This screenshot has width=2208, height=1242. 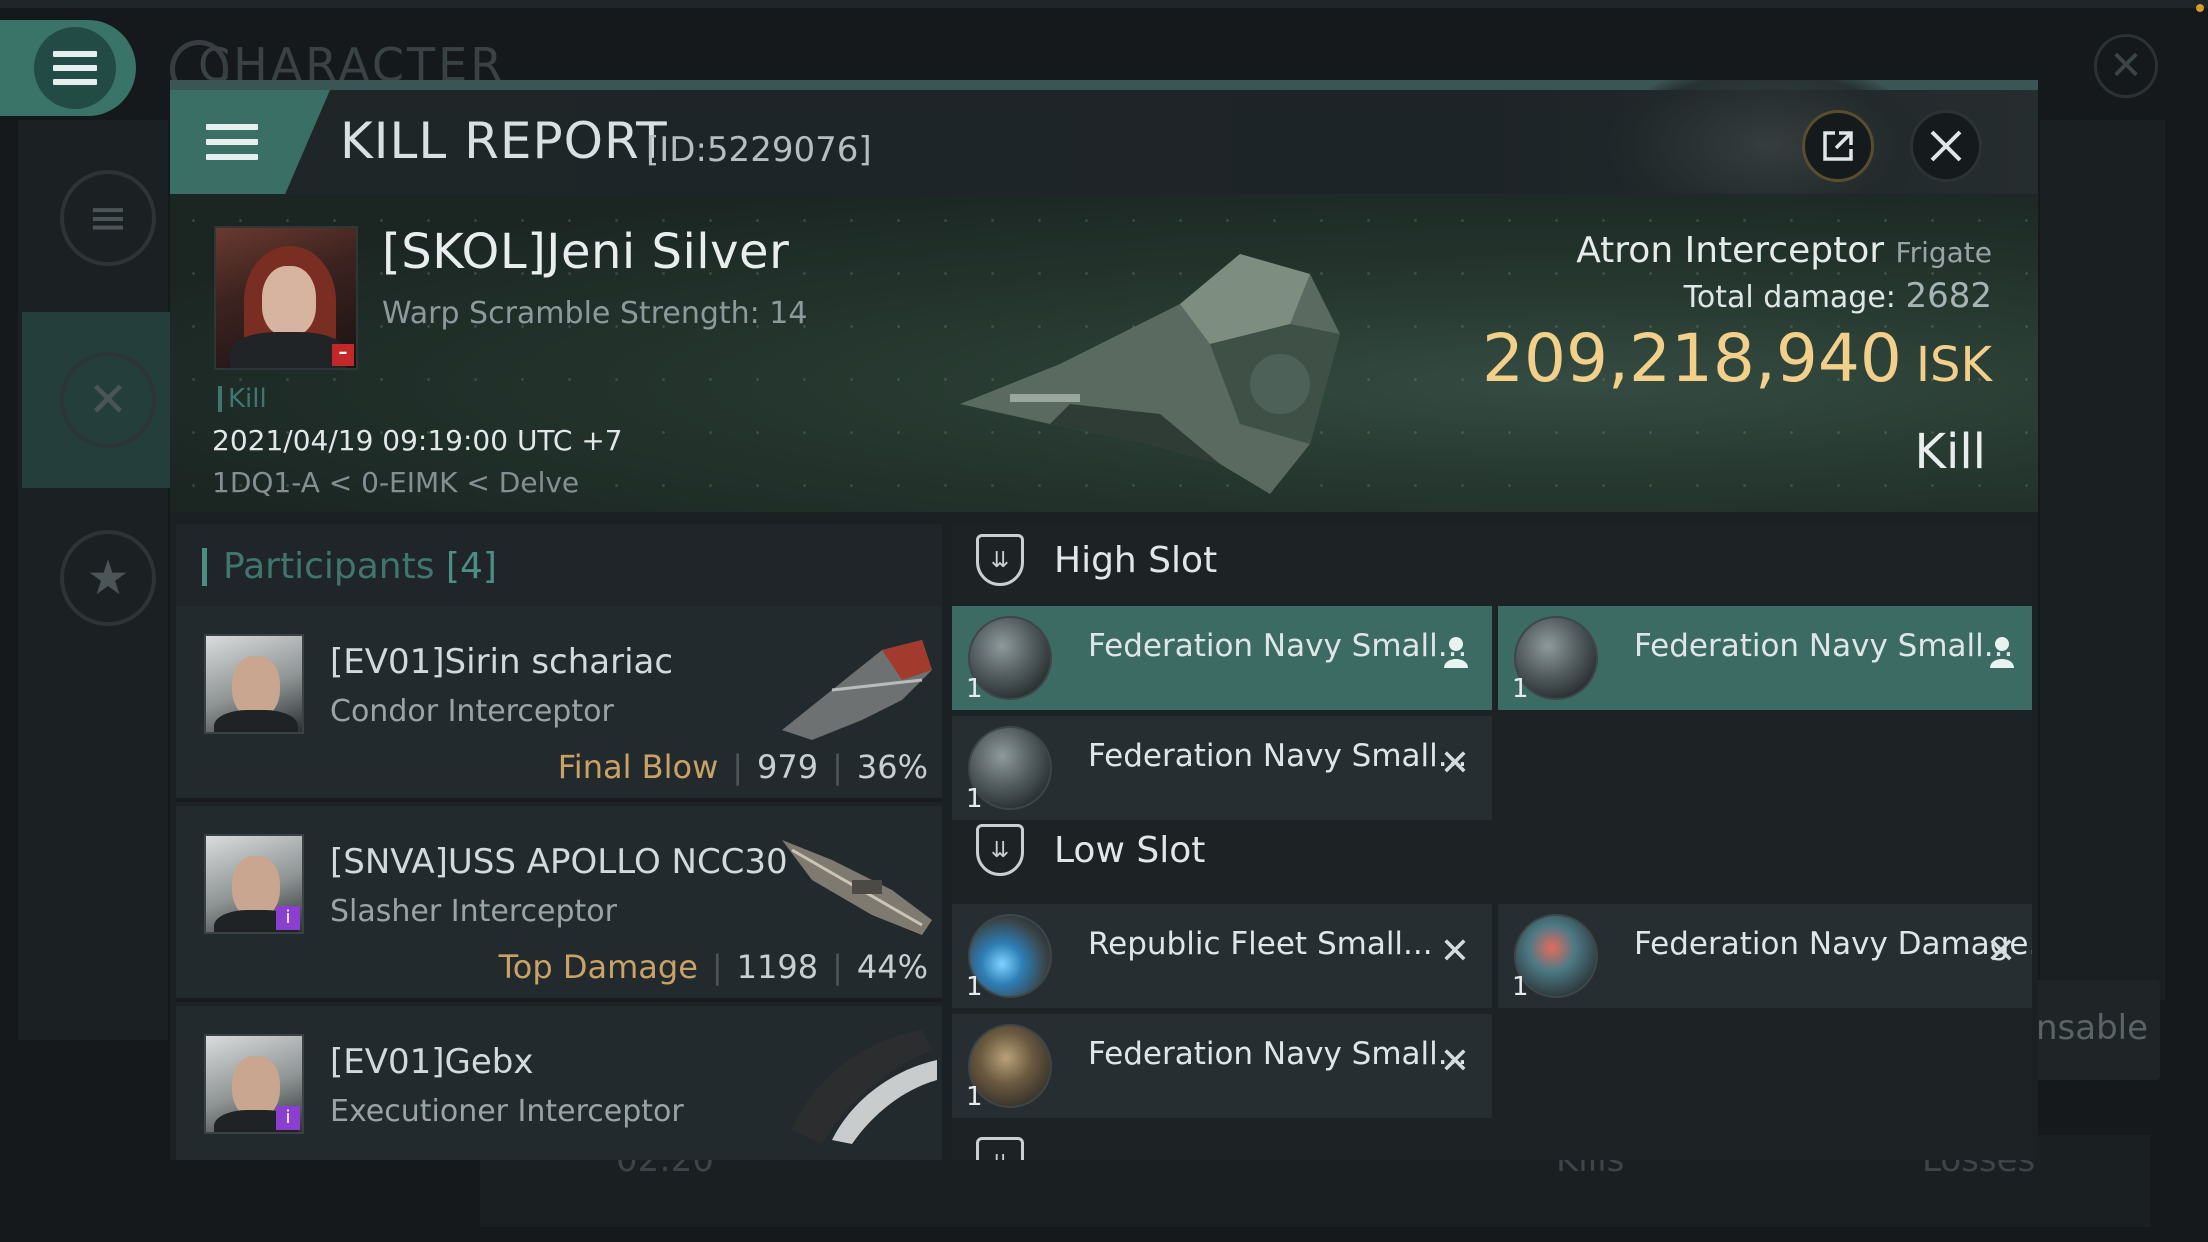 What do you see at coordinates (892, 767) in the screenshot?
I see `participant-percent: 36%` at bounding box center [892, 767].